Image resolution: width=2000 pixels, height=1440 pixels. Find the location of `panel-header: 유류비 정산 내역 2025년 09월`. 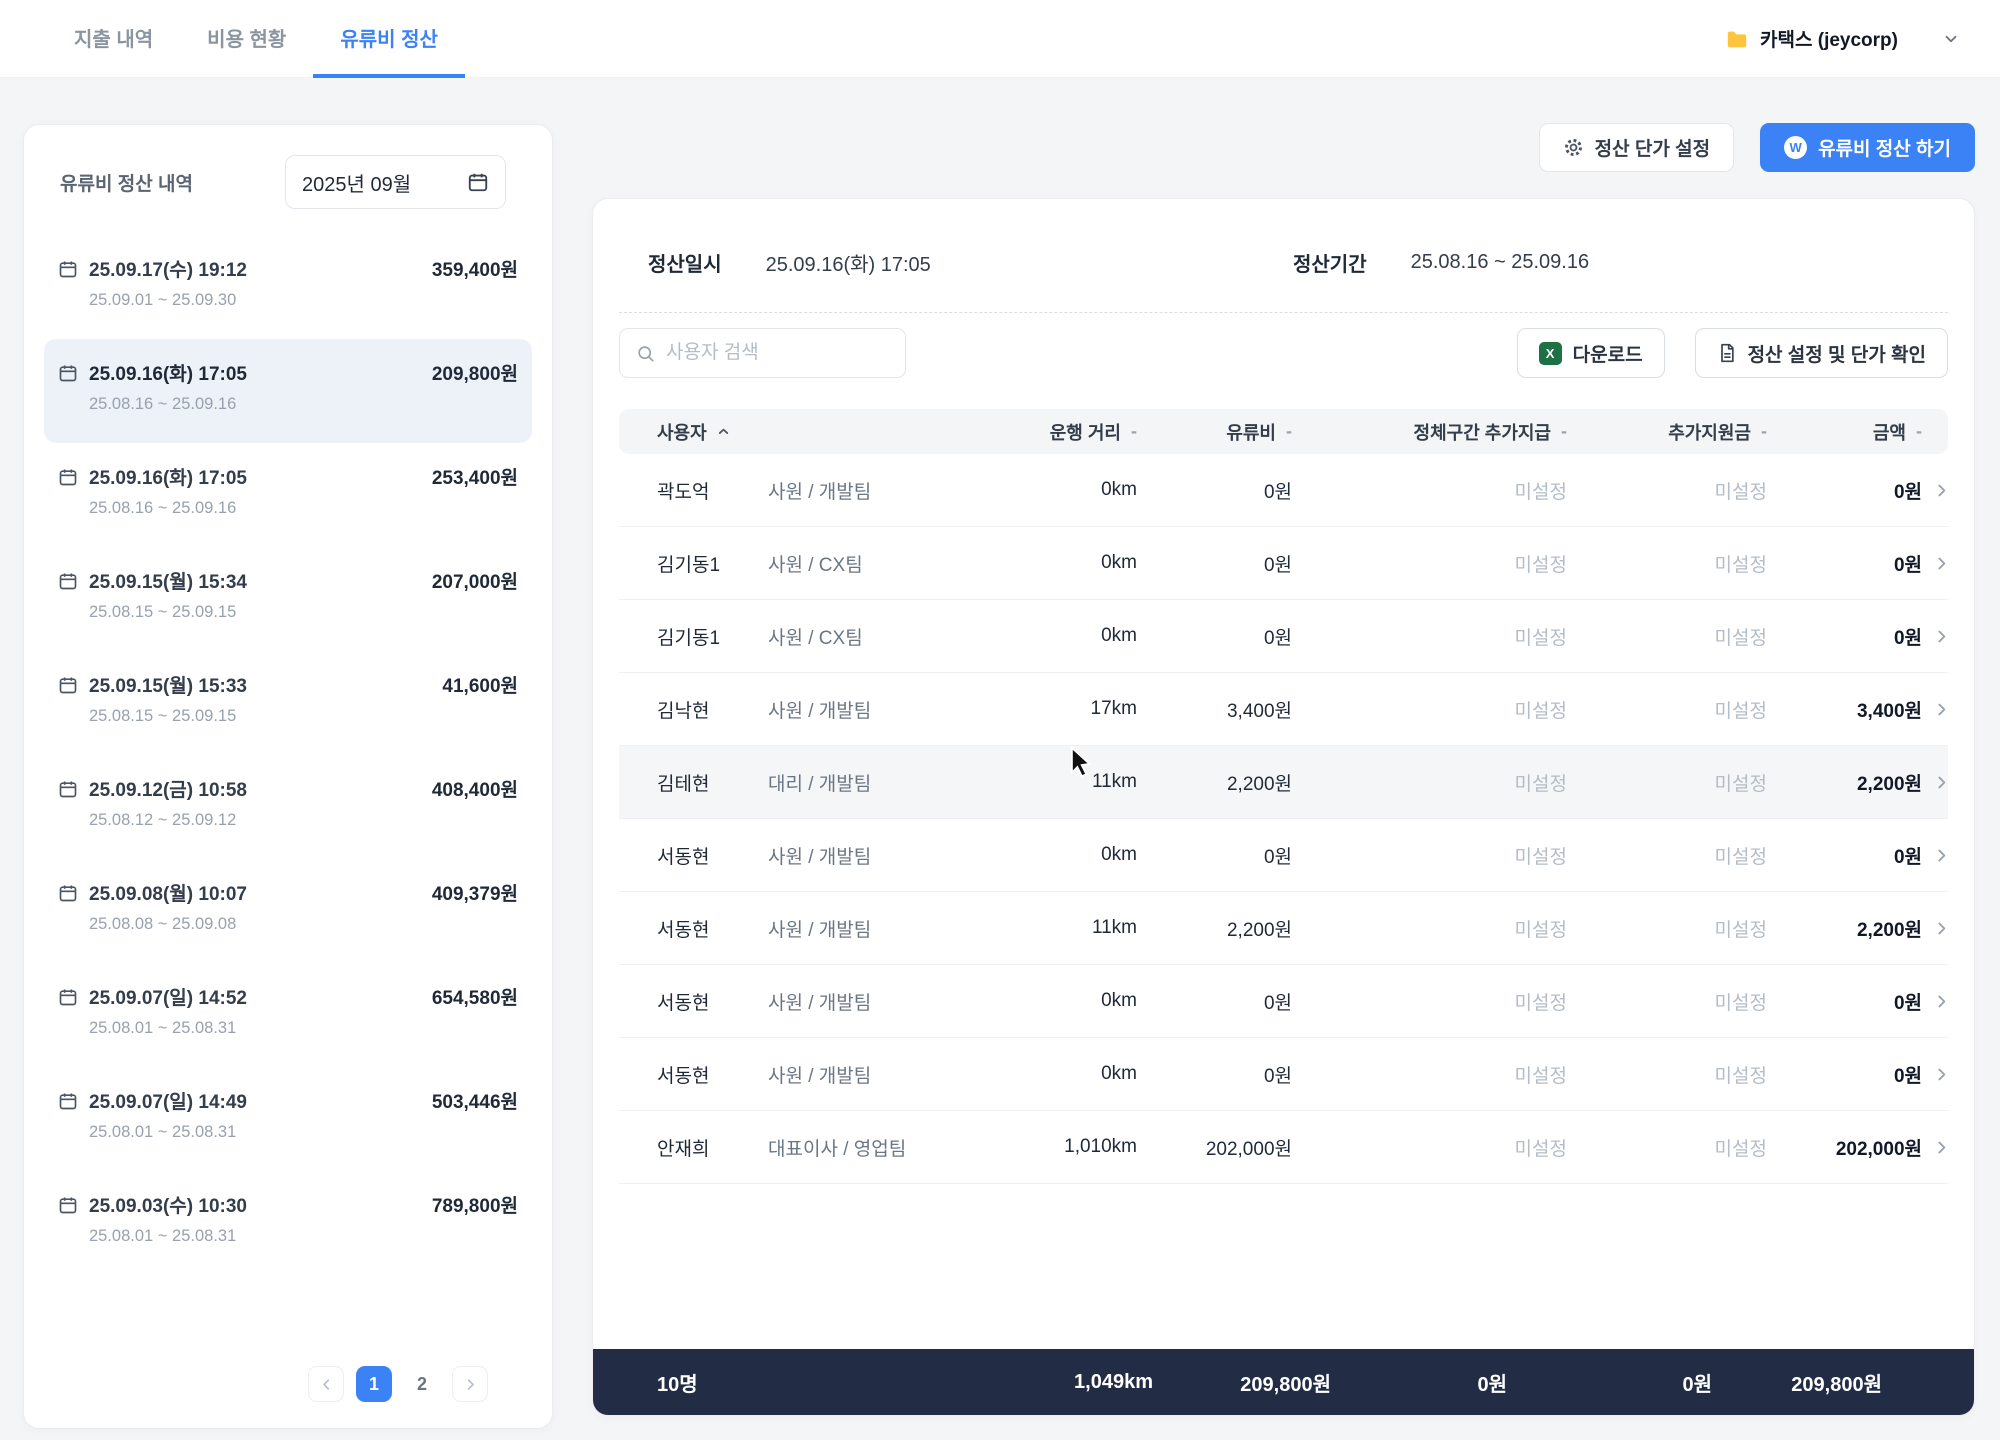

panel-header: 유류비 정산 내역 2025년 09월 is located at coordinates (288, 192).